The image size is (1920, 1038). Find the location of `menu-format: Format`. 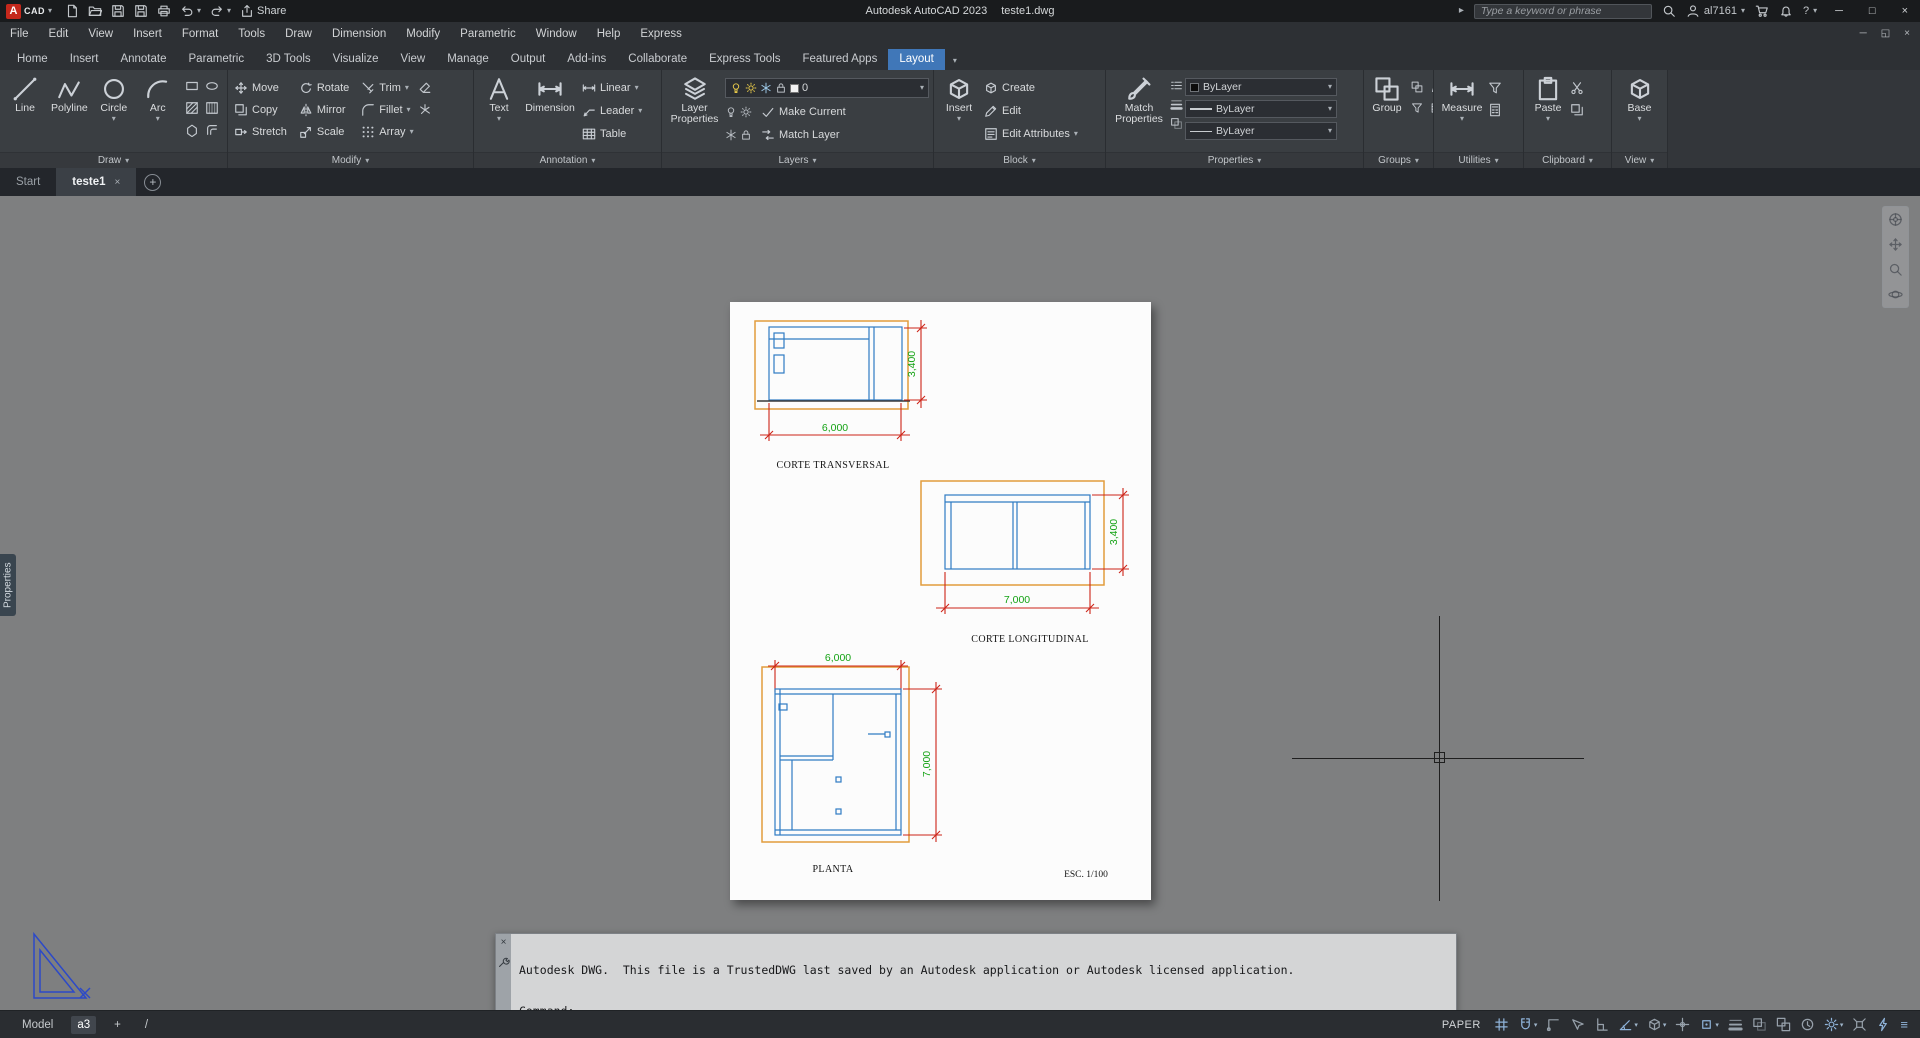

menu-format: Format is located at coordinates (200, 33).